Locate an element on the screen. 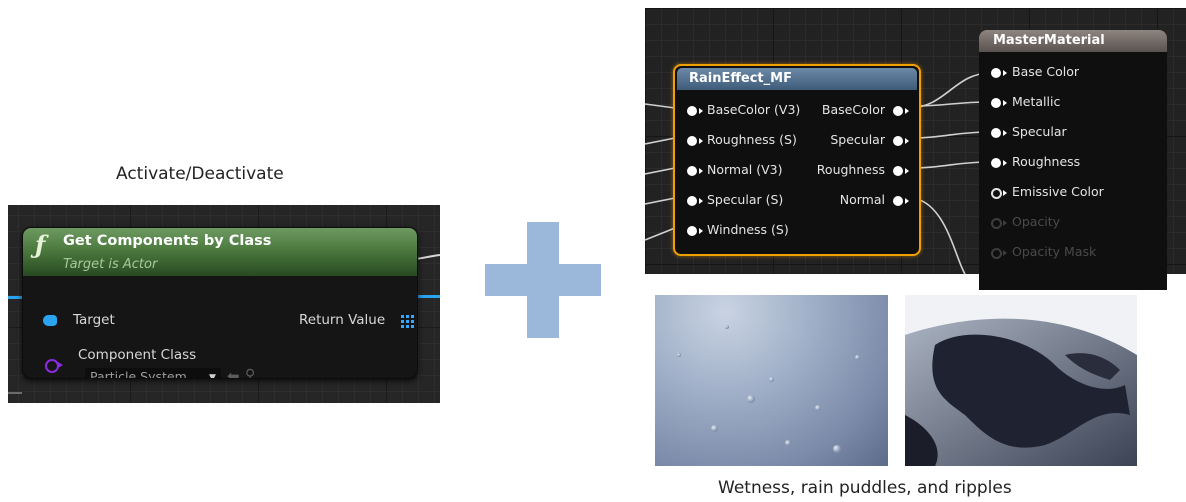  target-label: Target is located at coordinates (94, 320).